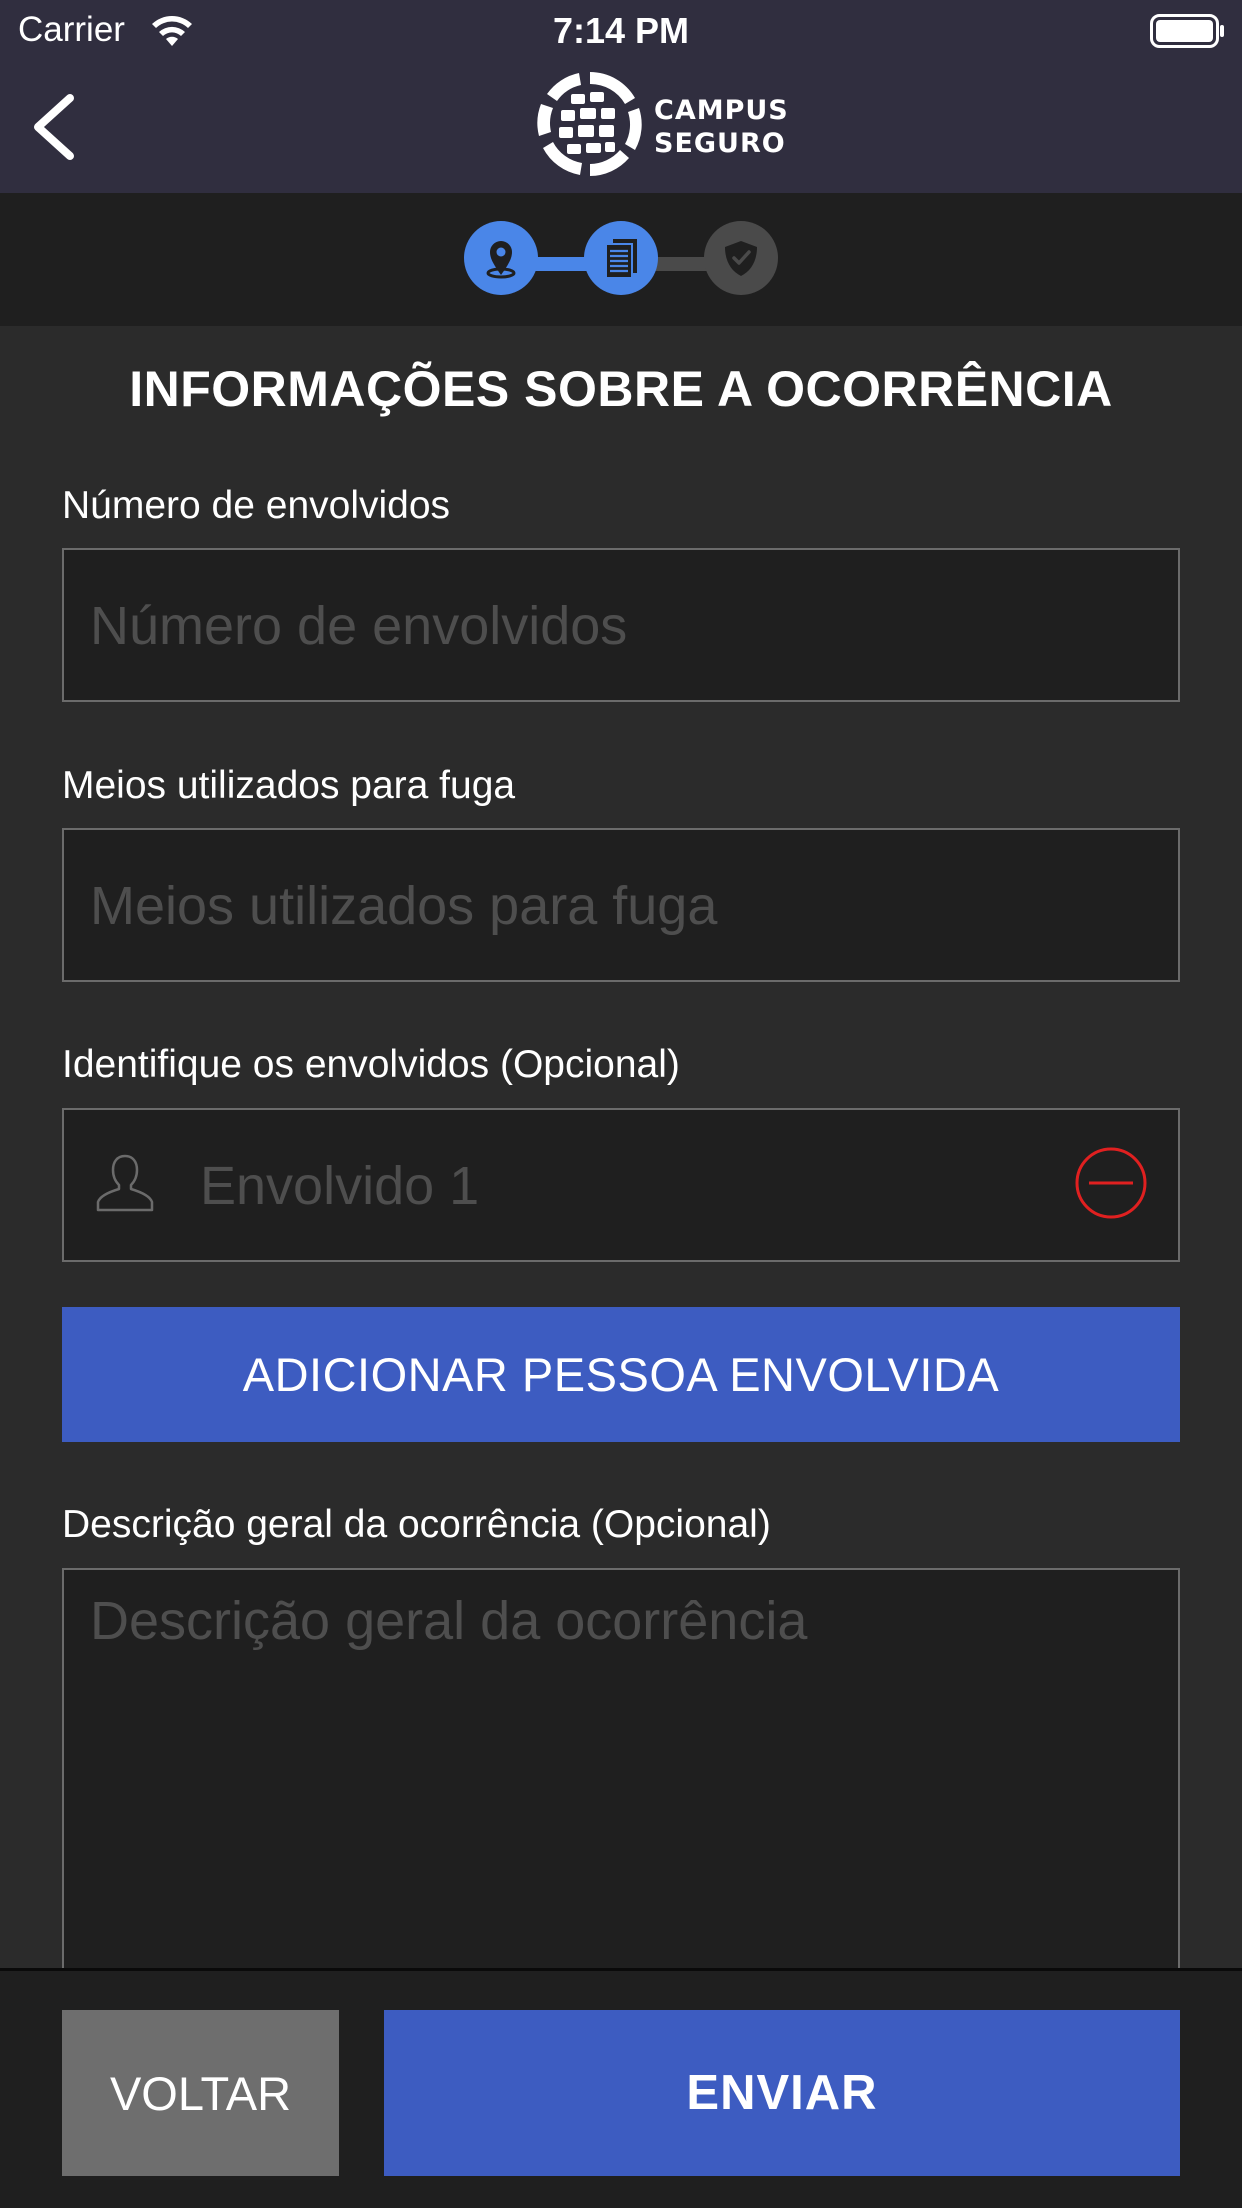 This screenshot has height=2208, width=1242. Describe the element at coordinates (1111, 1183) in the screenshot. I see `remove-person-icon` at that location.